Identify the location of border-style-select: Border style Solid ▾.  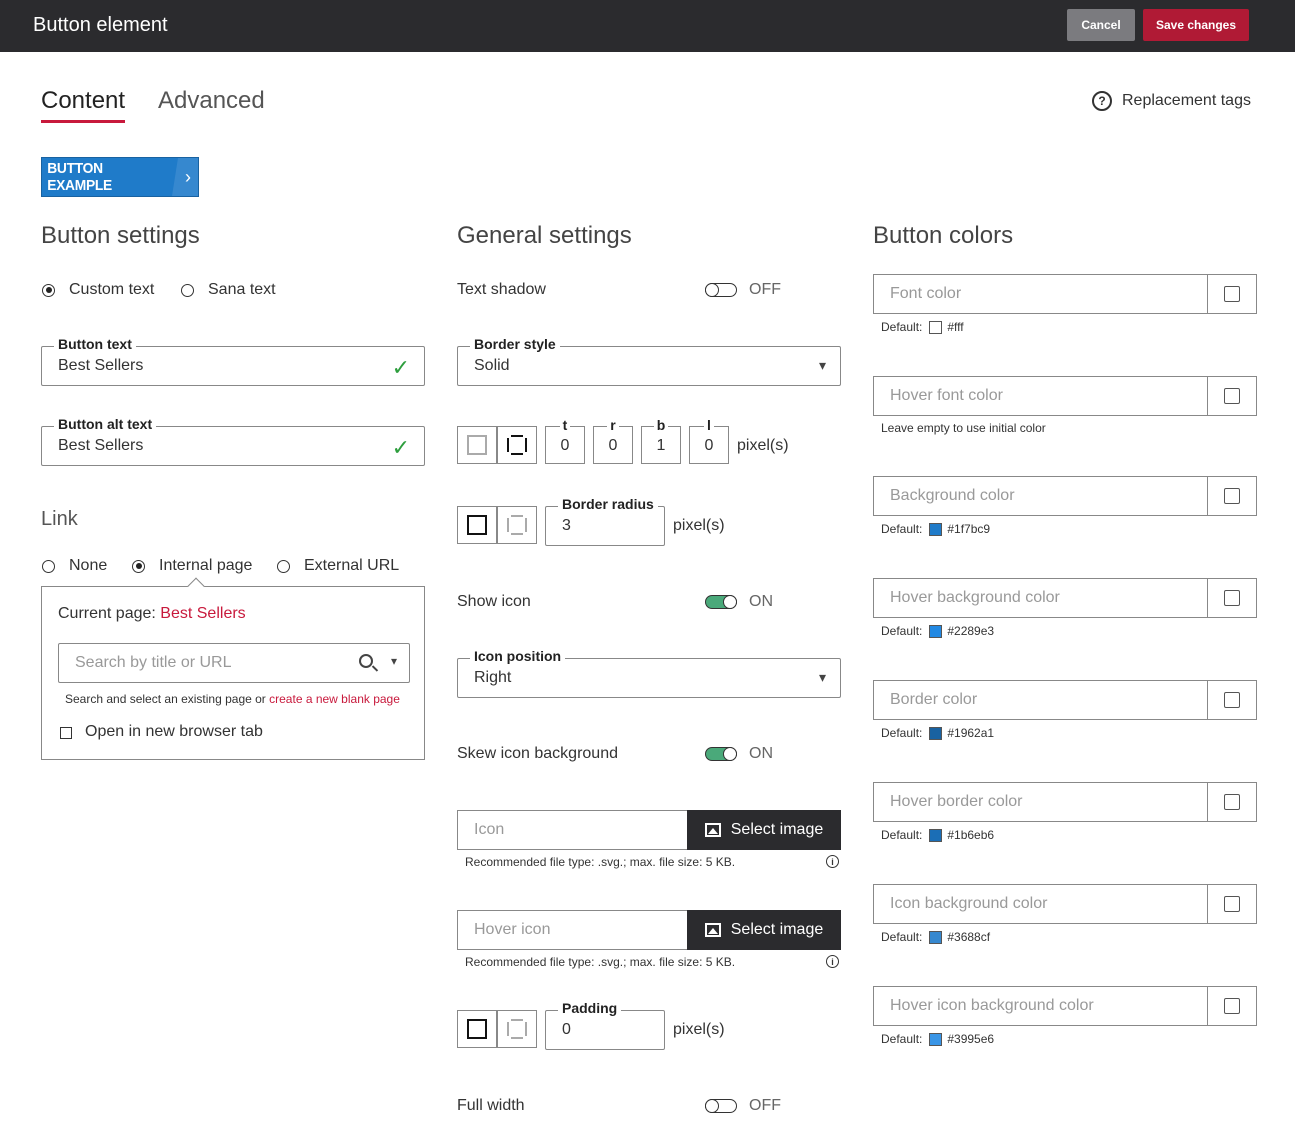
(649, 361).